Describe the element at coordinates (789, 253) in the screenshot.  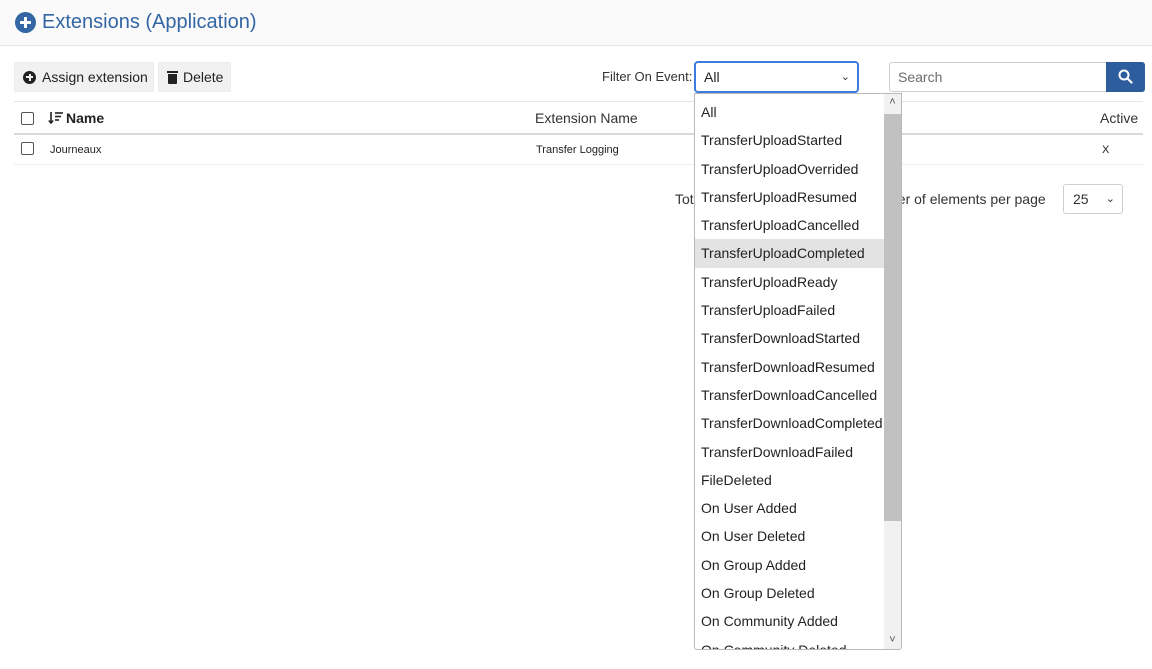
I see `dropdown-option: TransferUploadCompleted` at that location.